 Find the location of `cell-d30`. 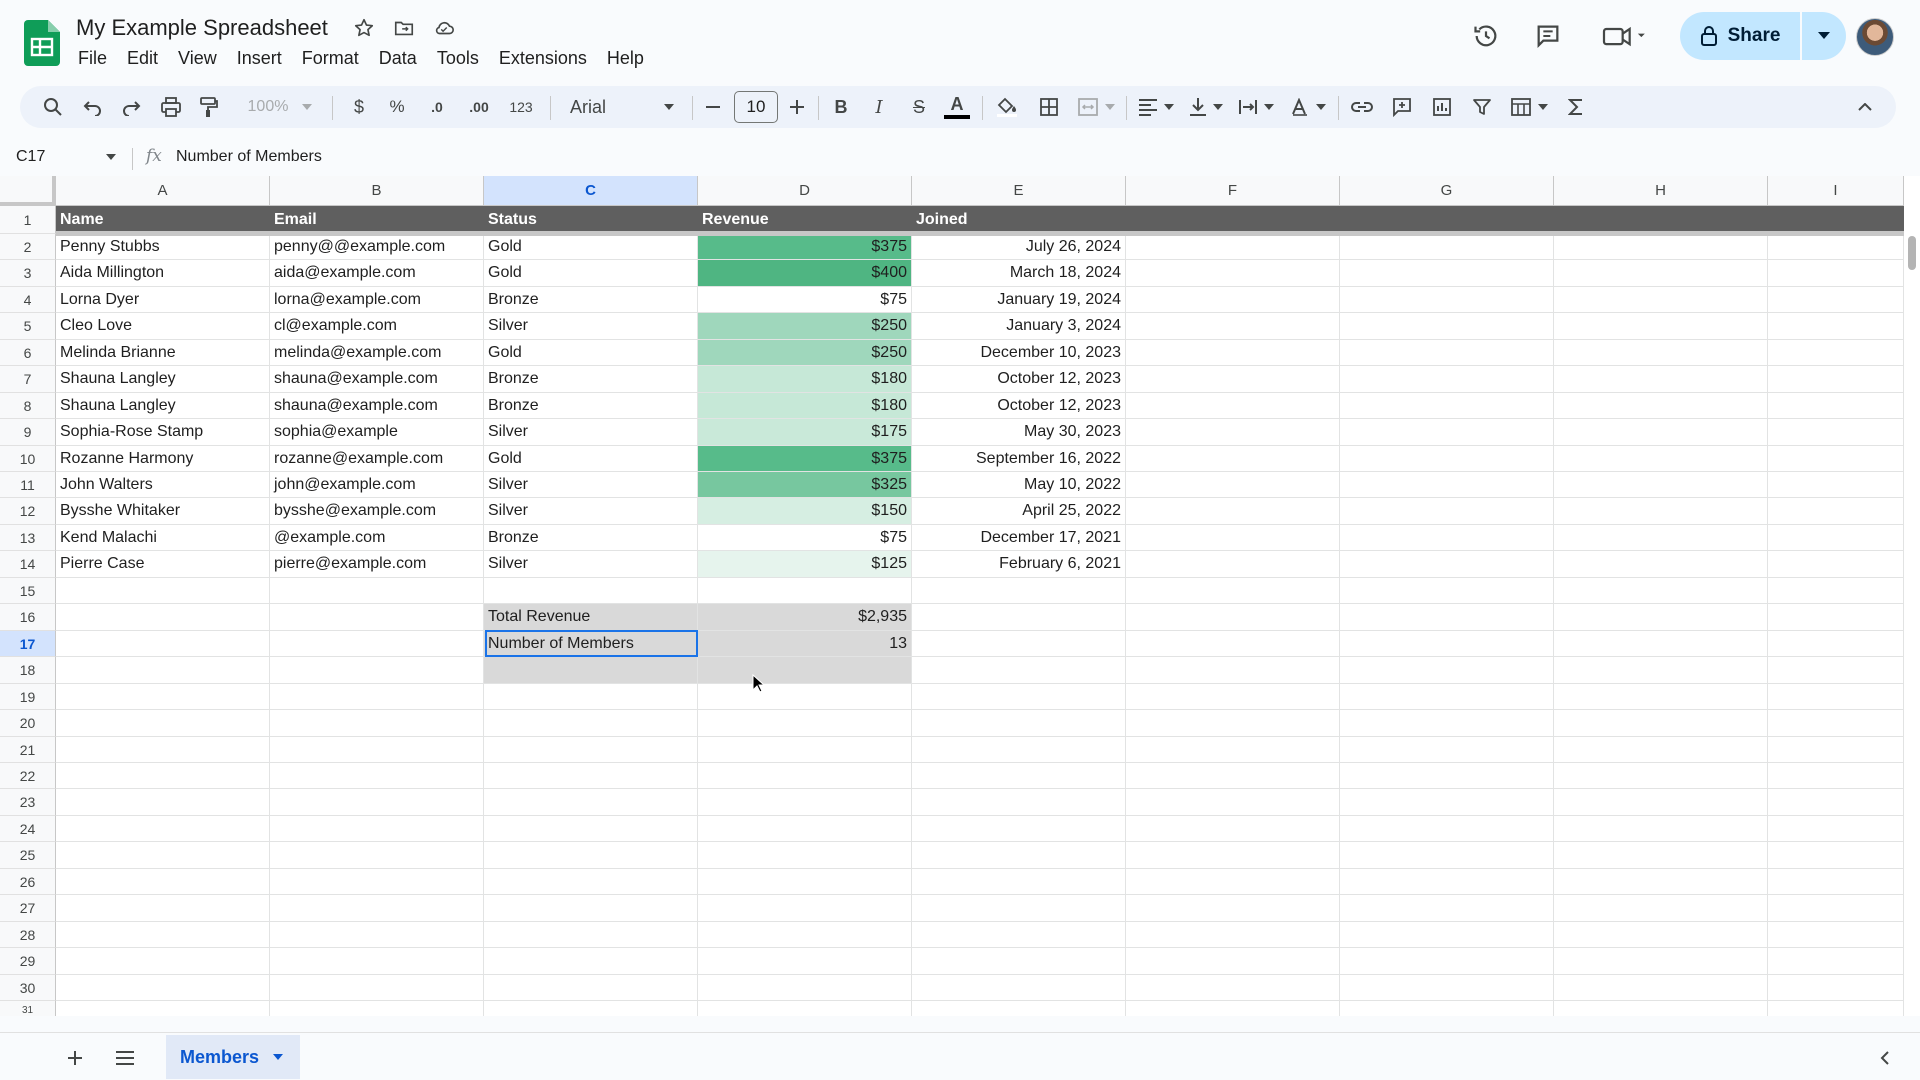

cell-d30 is located at coordinates (805, 988).